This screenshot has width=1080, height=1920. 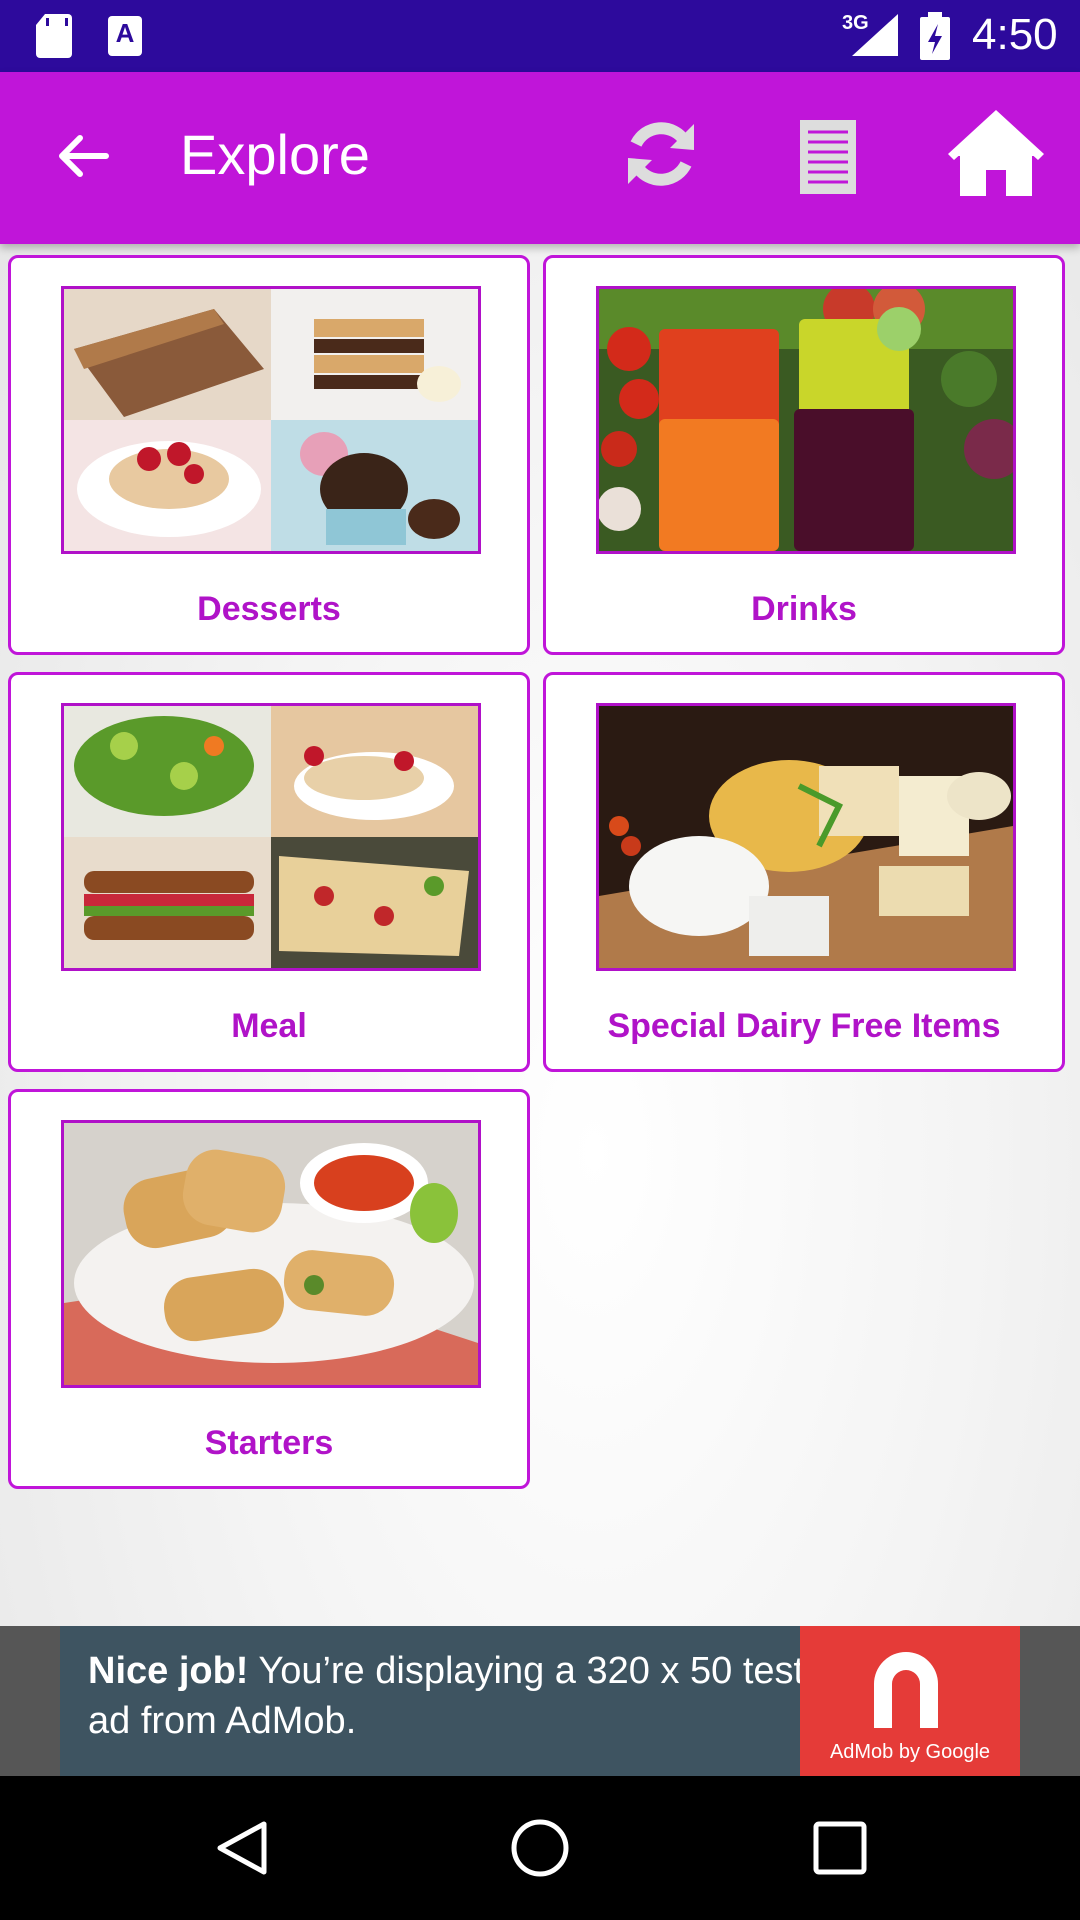 What do you see at coordinates (540, 36) in the screenshot?
I see `status-bar: A 3G 4:50` at bounding box center [540, 36].